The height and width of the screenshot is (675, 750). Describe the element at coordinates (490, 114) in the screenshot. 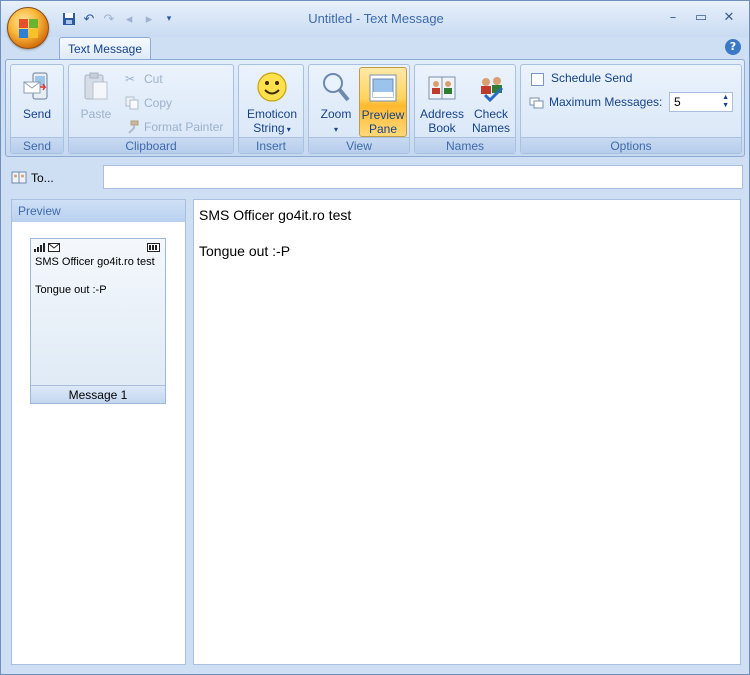

I see `check-label-1: Check` at that location.